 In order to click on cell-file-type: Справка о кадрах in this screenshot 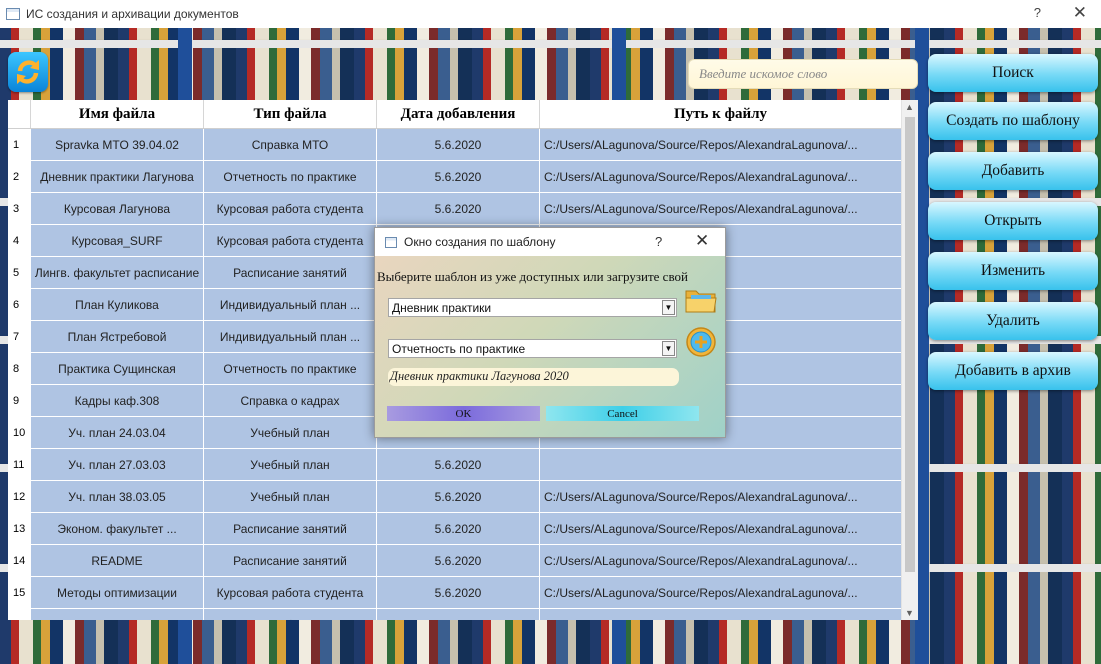, I will do `click(290, 400)`.